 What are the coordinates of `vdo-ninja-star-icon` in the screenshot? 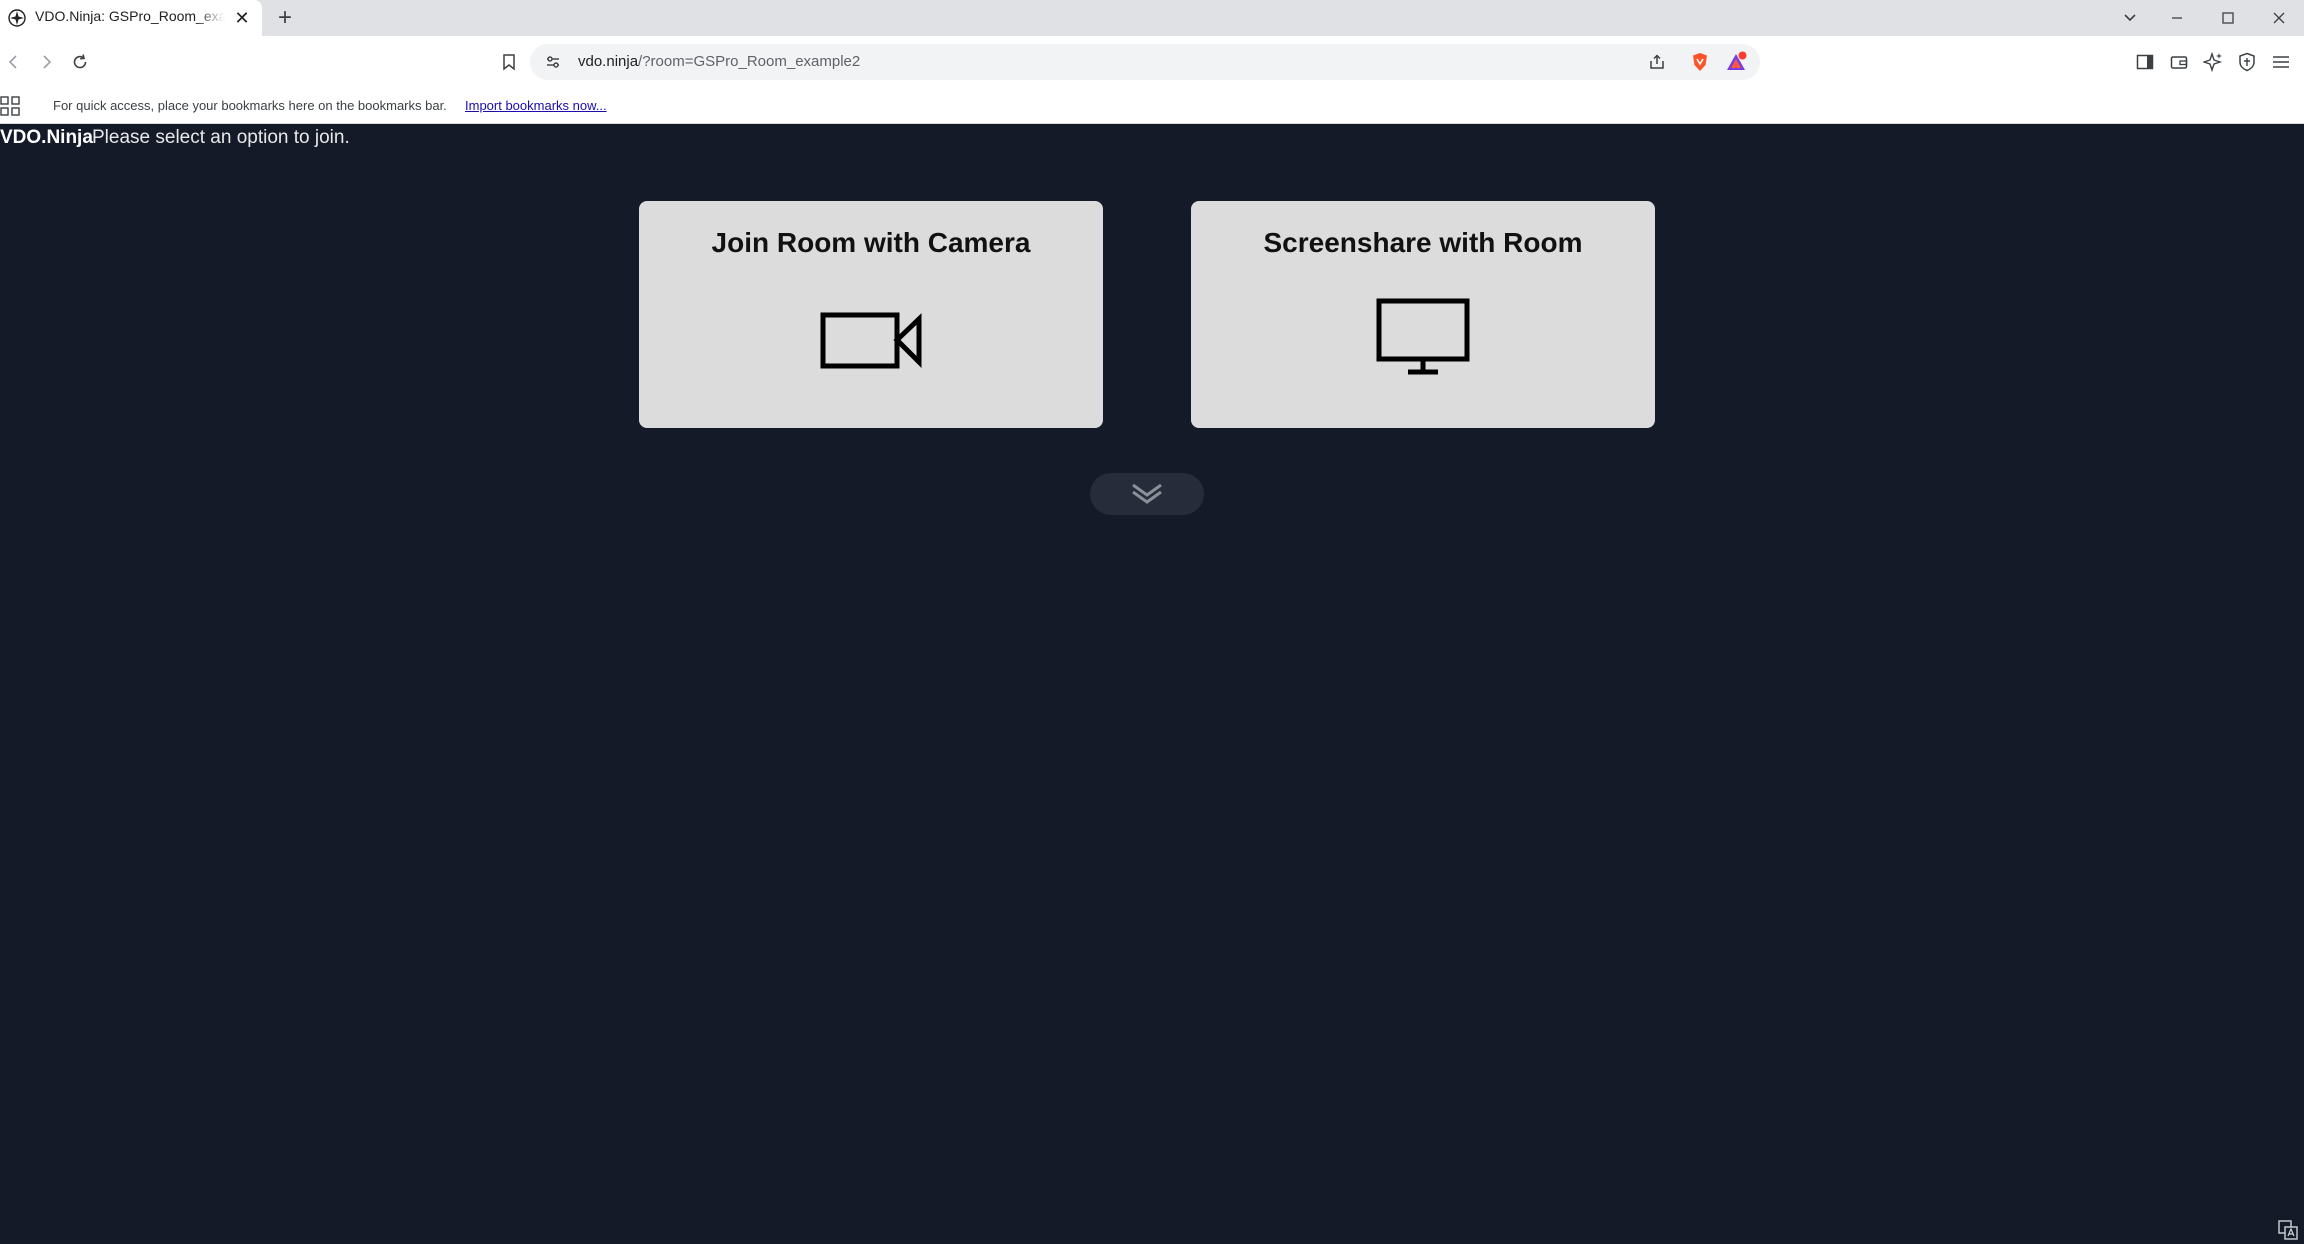 It's located at (17, 18).